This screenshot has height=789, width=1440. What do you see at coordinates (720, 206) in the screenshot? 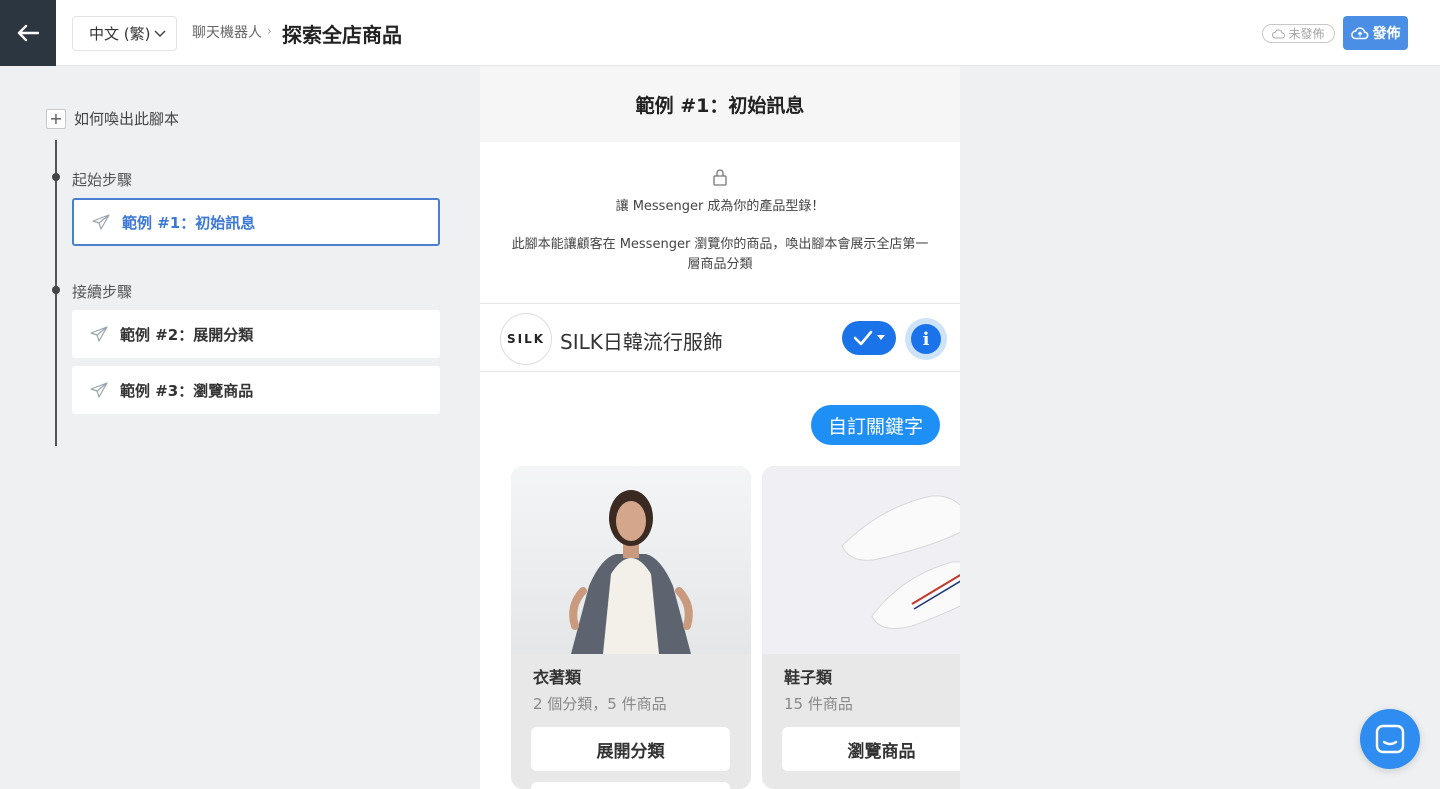
I see `intro-headline: 讓 Messenger 成為你的產品型錄！` at bounding box center [720, 206].